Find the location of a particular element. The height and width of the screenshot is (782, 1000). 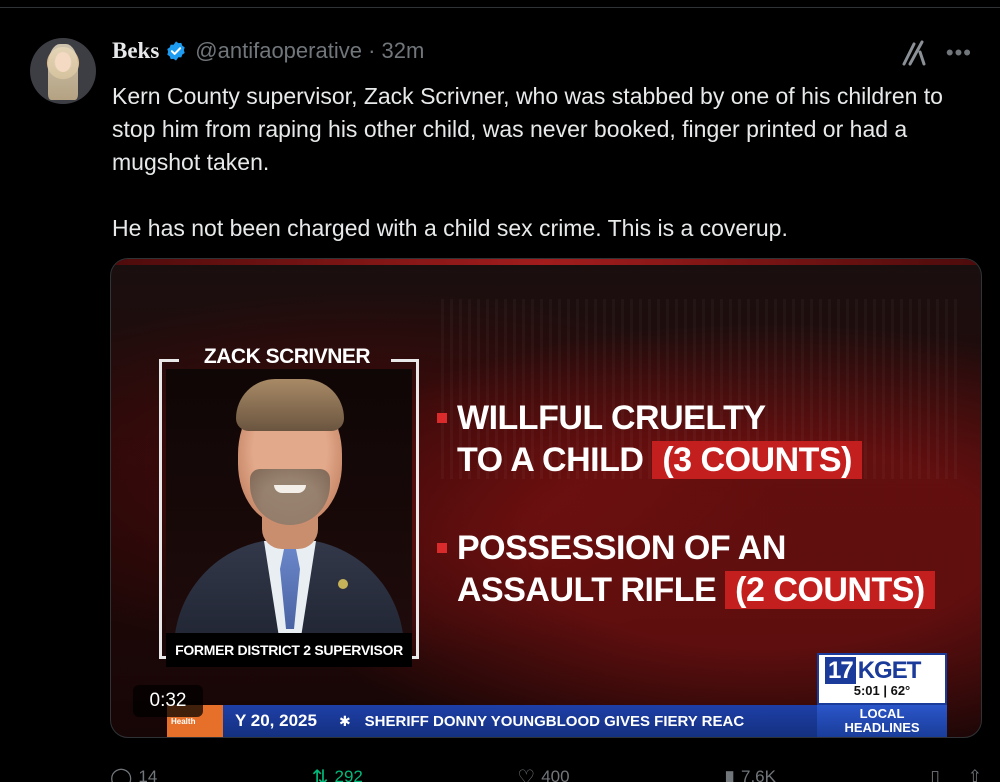

video-timestamp: 0:32 is located at coordinates (168, 701).